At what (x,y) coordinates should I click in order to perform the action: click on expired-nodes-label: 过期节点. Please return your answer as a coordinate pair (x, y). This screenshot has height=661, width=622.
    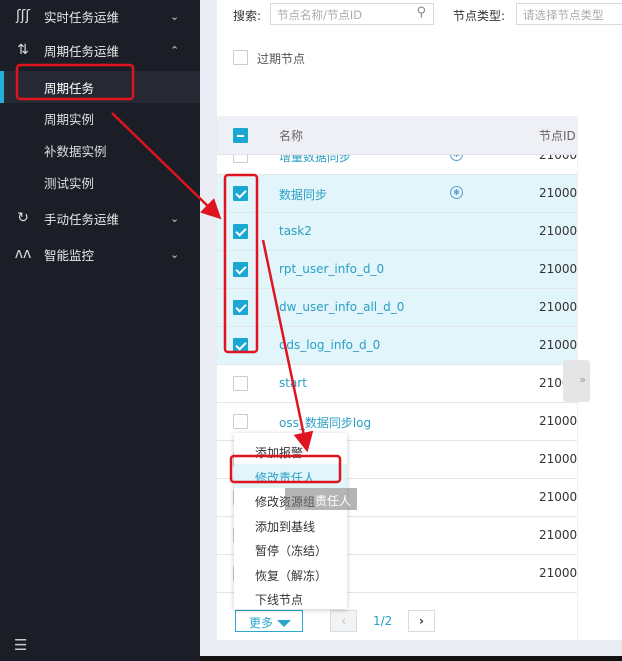
    Looking at the image, I should click on (281, 59).